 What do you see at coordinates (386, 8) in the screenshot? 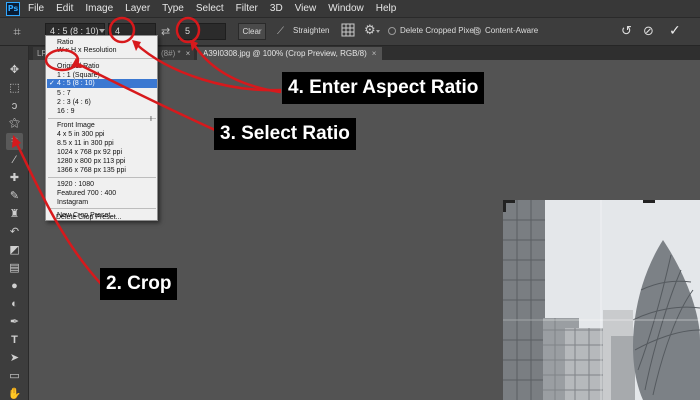
I see `menu-help: Help` at bounding box center [386, 8].